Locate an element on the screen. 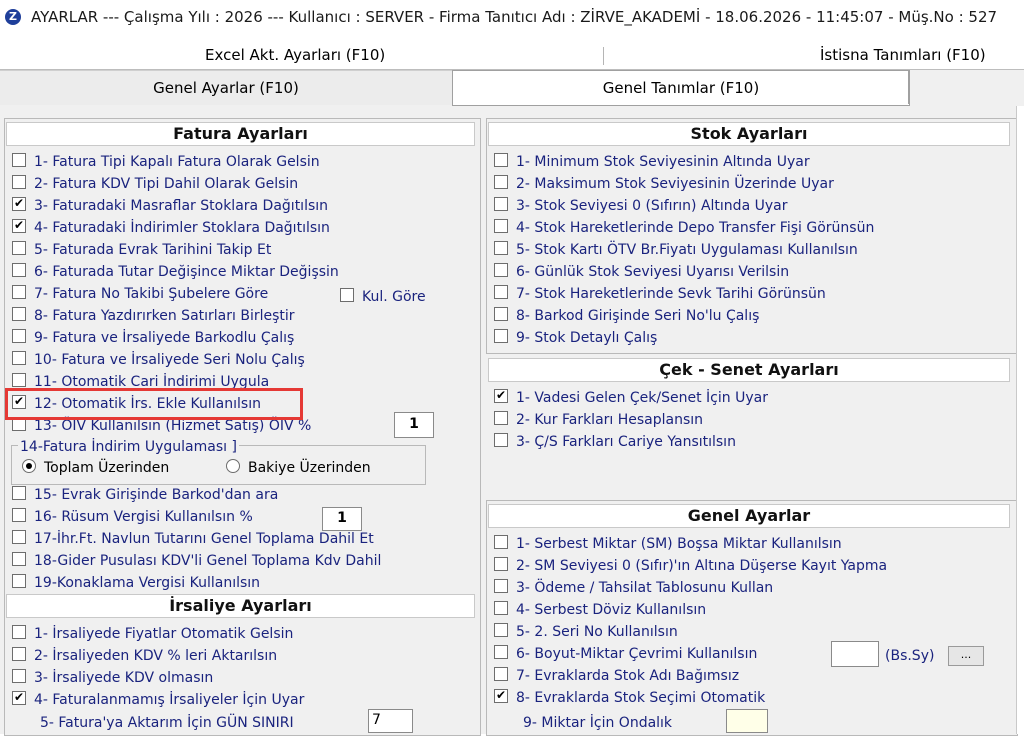 Image resolution: width=1024 pixels, height=736 pixels. irsaliye-option-1: 1- İrsaliyede Fiyatlar Otomatik Gelsin is located at coordinates (152, 634).